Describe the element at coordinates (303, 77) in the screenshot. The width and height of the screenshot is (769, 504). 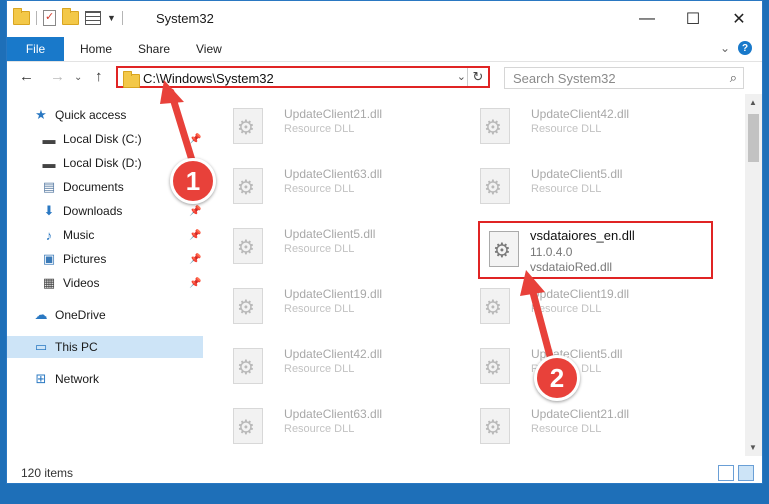
I see `address-bar: C:\Windows\System32 ⌄ ↻` at that location.